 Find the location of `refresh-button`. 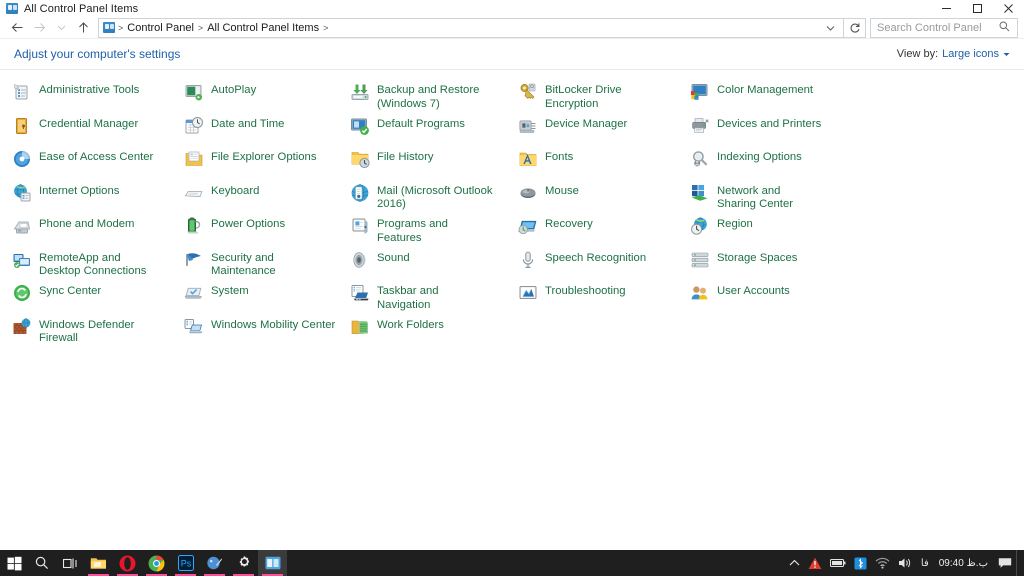

refresh-button is located at coordinates (855, 27).